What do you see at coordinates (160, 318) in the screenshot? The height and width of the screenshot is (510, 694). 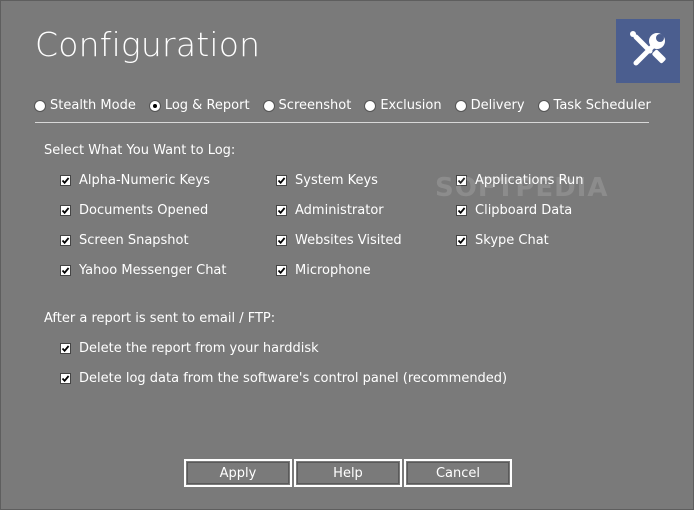 I see `report-section-heading: After a report is sent to email / FTP:` at bounding box center [160, 318].